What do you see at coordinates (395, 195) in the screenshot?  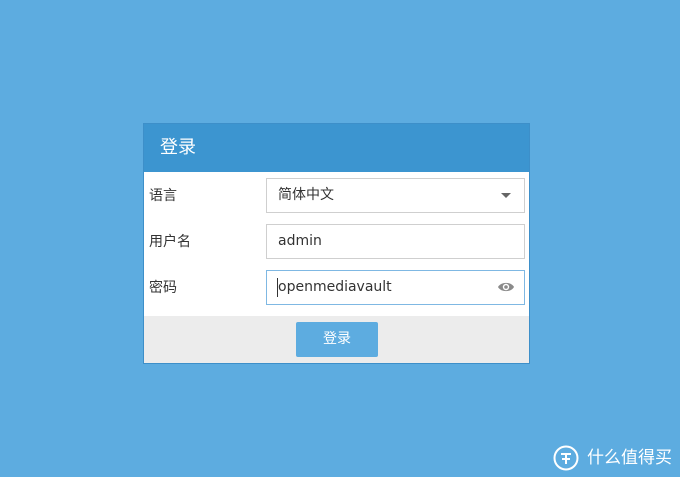 I see `language-select: 简体中文` at bounding box center [395, 195].